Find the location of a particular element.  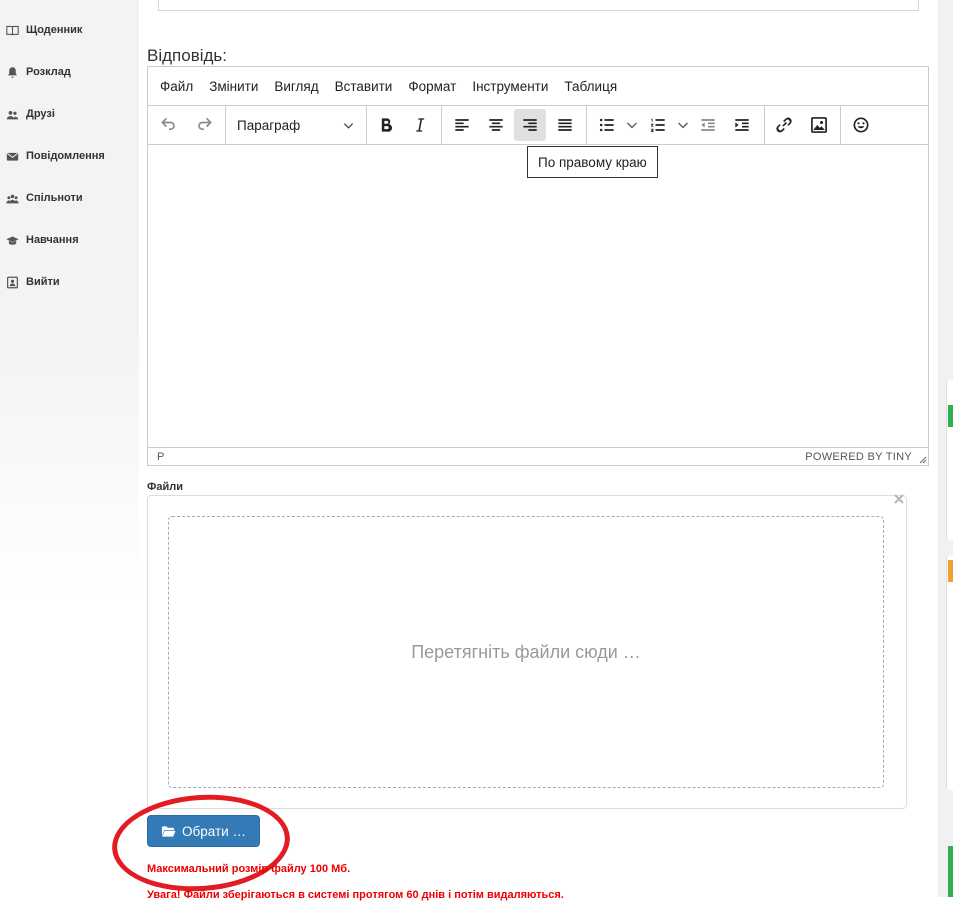

image-button is located at coordinates (819, 125).